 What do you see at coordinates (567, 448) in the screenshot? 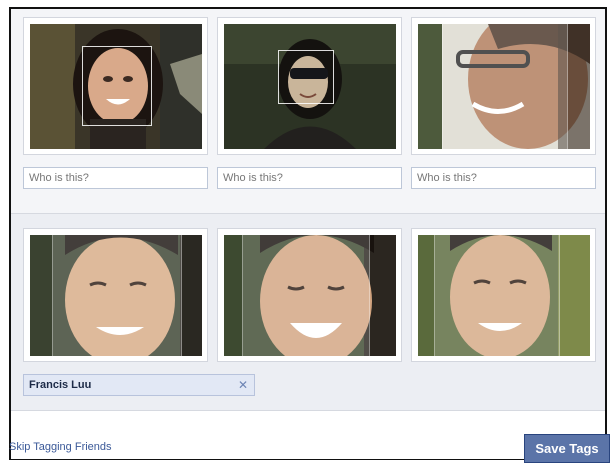
I see `save-tags-button: Save Tags` at bounding box center [567, 448].